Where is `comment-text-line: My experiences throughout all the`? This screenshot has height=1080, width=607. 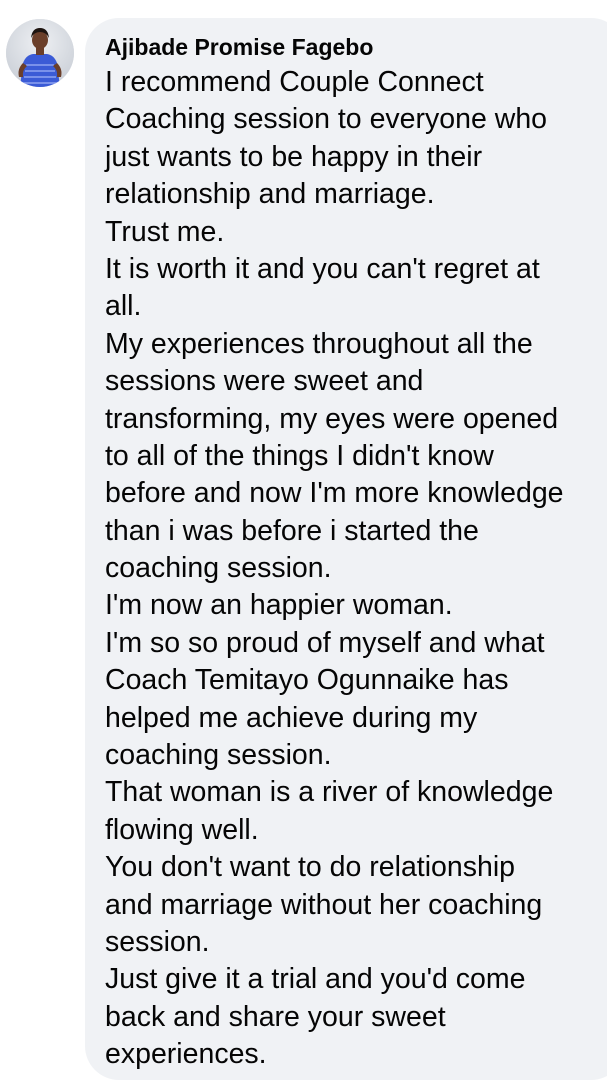
comment-text-line: My experiences throughout all the is located at coordinates (319, 343).